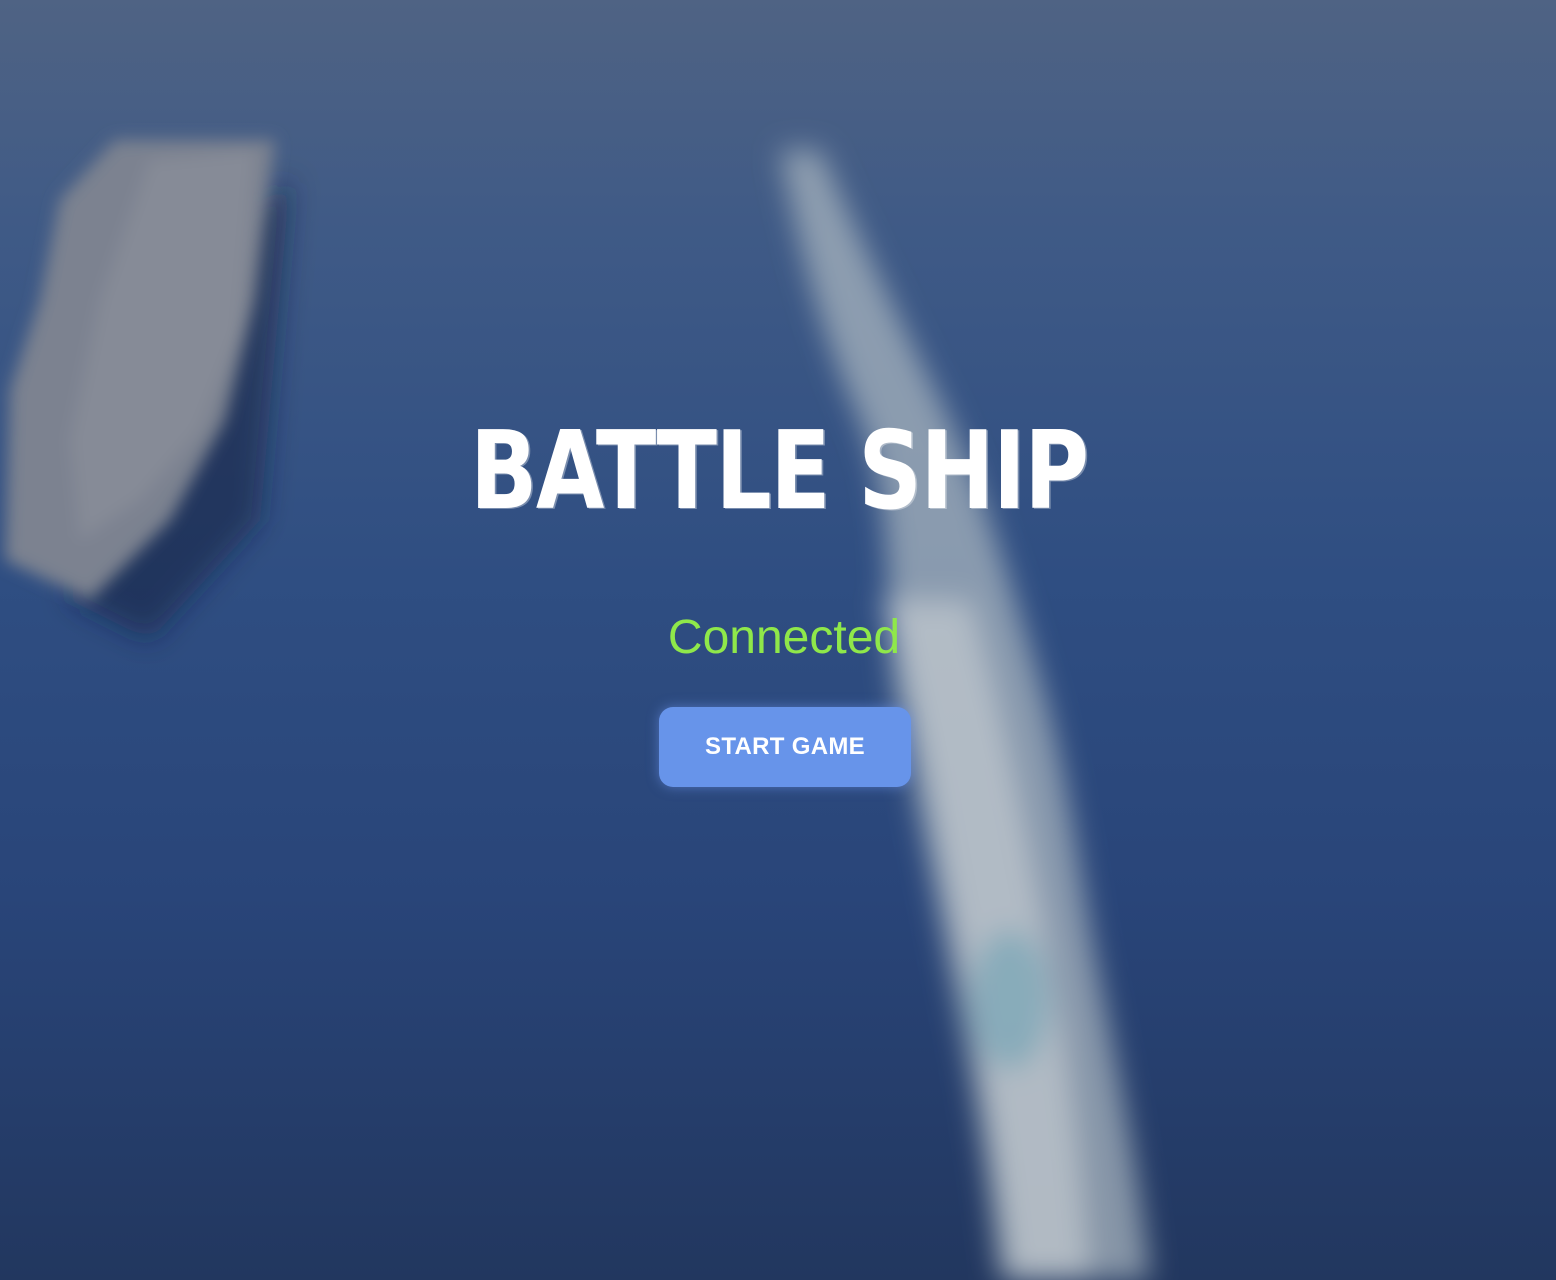 This screenshot has width=1556, height=1280. I want to click on connection-status: Connected, so click(784, 637).